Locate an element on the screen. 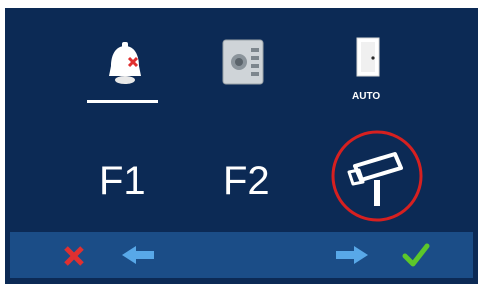 Image resolution: width=480 pixels, height=289 pixels. auto-label: AUTO is located at coordinates (366, 96).